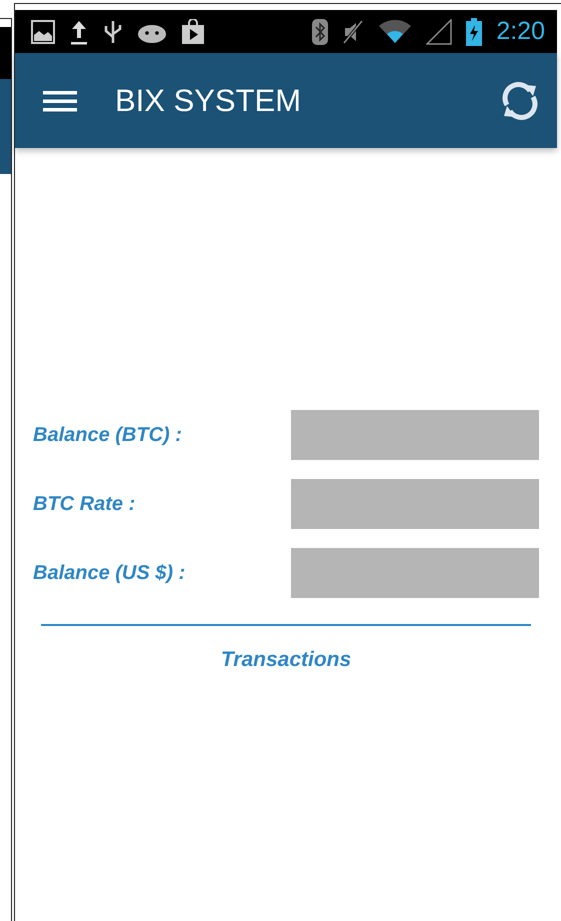 Image resolution: width=561 pixels, height=921 pixels. I want to click on mute-icon, so click(353, 31).